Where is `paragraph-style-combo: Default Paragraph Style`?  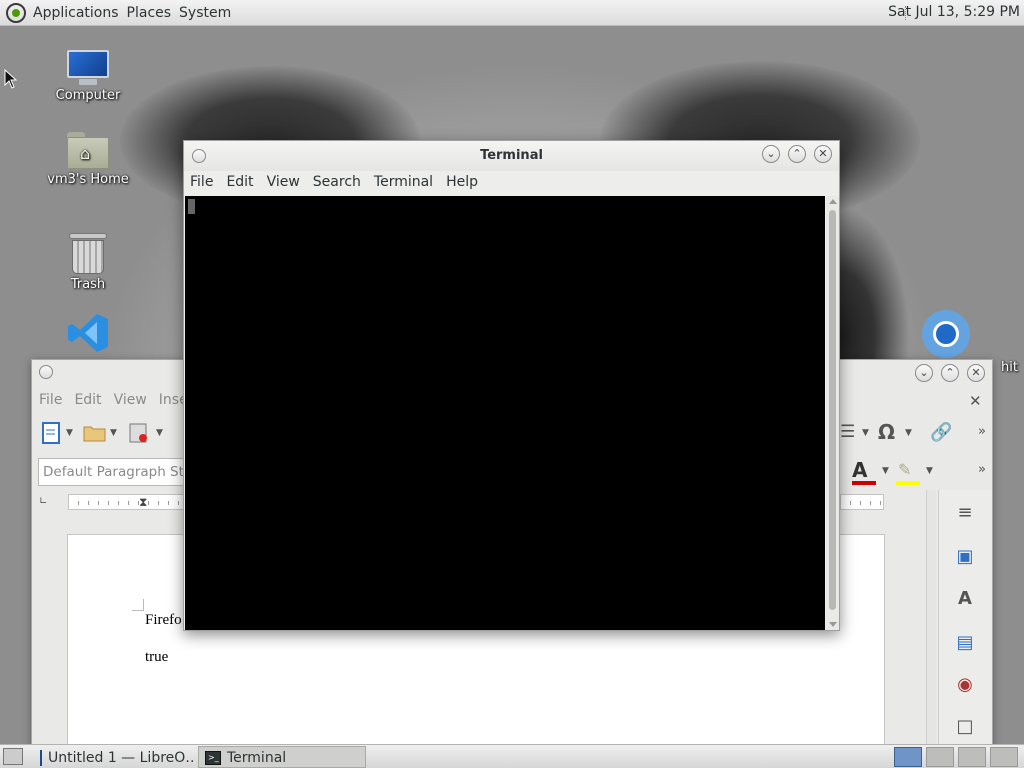 paragraph-style-combo: Default Paragraph Style is located at coordinates (118, 472).